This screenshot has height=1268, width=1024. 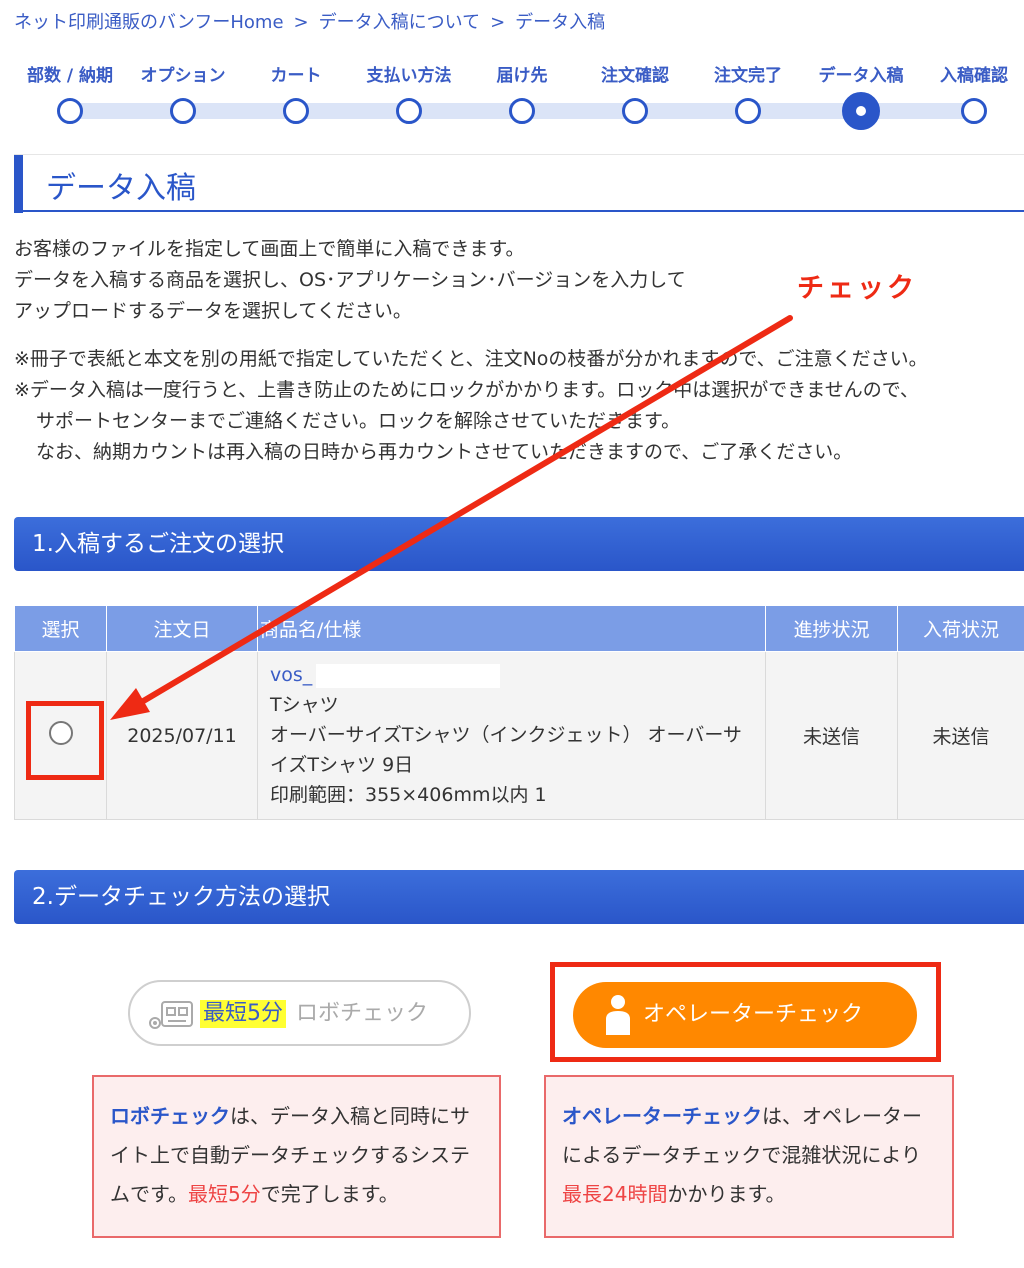 I want to click on step-data-upload: データ入稿, so click(x=861, y=96).